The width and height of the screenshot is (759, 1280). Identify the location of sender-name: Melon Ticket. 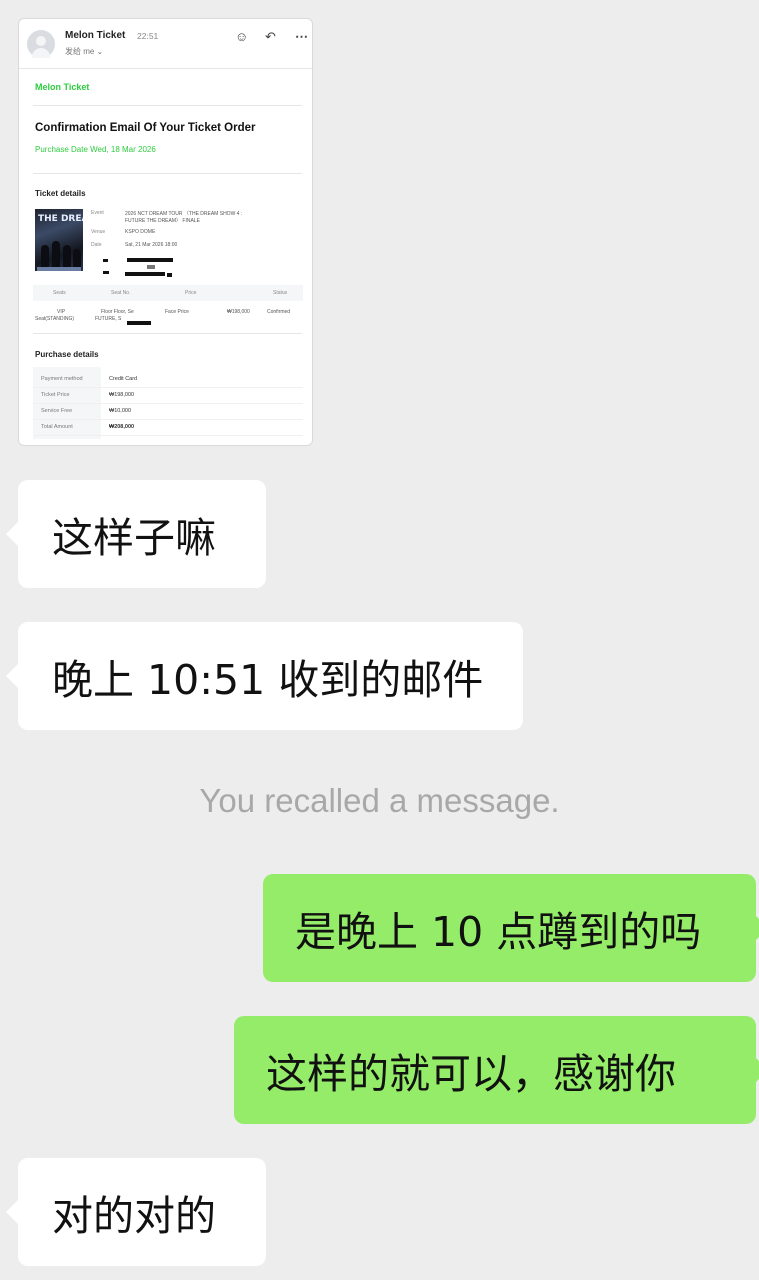
(95, 35).